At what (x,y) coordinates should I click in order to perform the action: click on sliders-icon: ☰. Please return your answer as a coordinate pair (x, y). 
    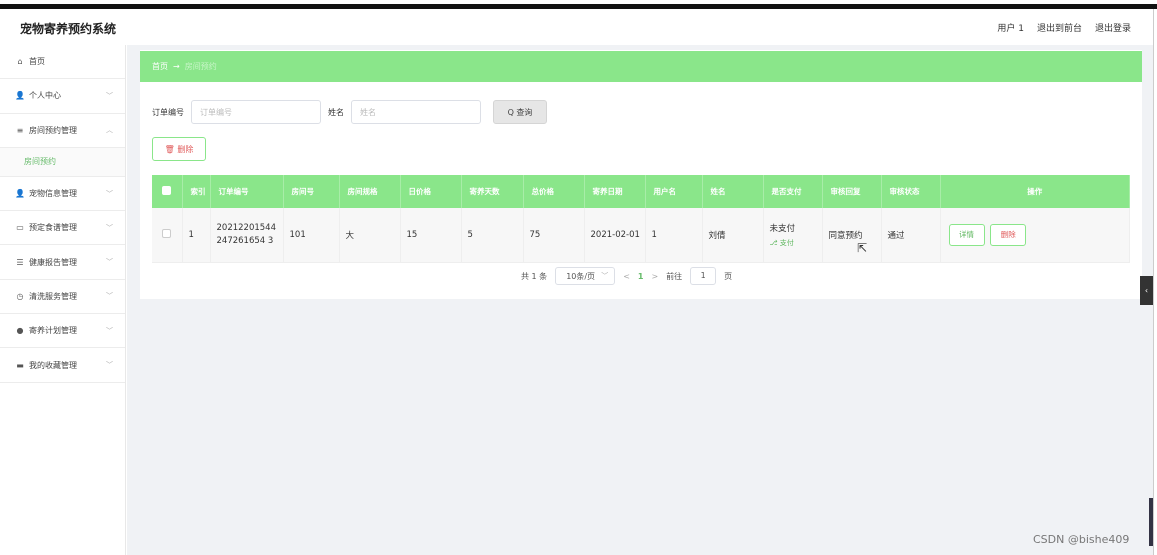
    Looking at the image, I should click on (20, 262).